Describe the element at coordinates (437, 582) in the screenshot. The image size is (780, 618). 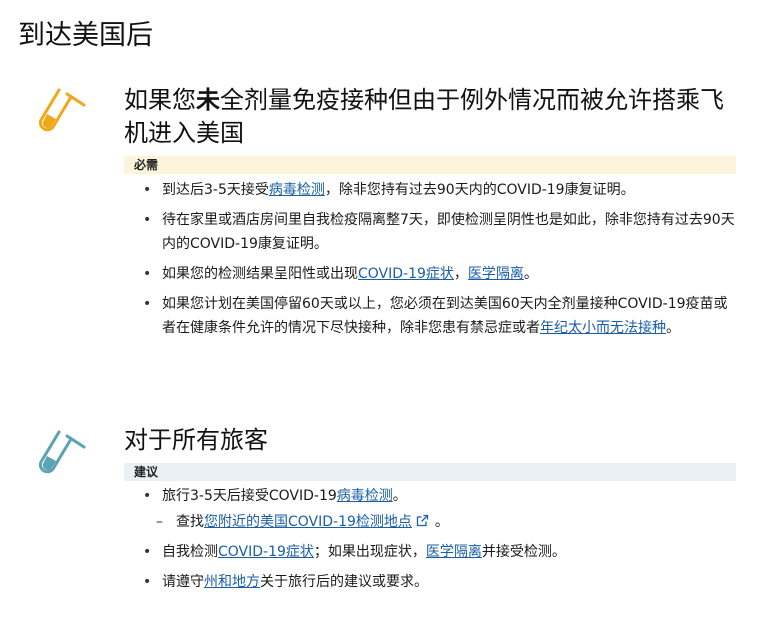
I see `list-item: 请遵守州和地方关于旅行后的建议或要求。` at that location.